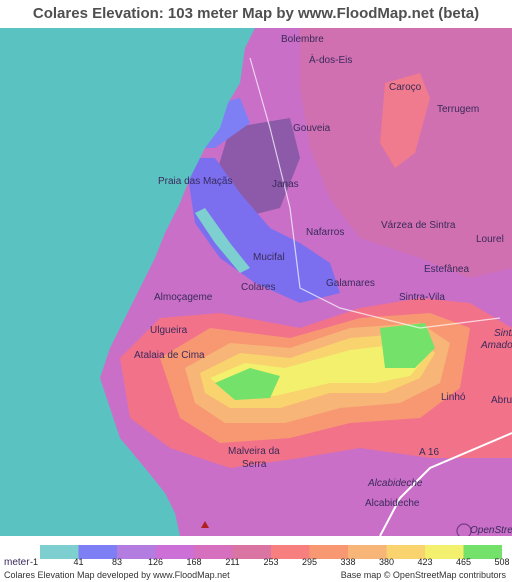 This screenshot has height=582, width=512. What do you see at coordinates (330, 59) in the screenshot?
I see `place-a-dos-eis: À-dos-Eis` at bounding box center [330, 59].